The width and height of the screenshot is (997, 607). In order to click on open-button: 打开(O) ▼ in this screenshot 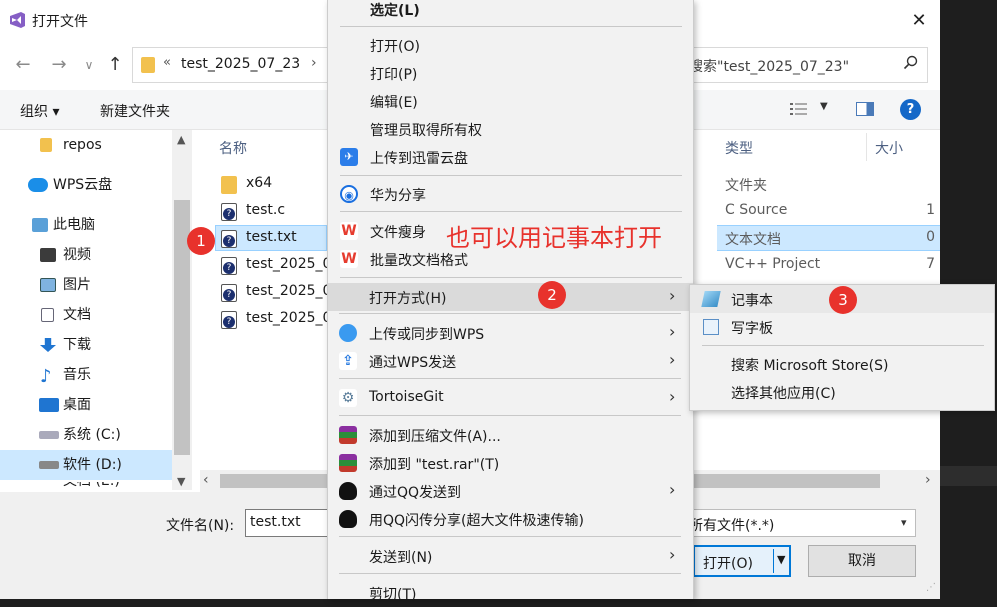, I will do `click(742, 561)`.